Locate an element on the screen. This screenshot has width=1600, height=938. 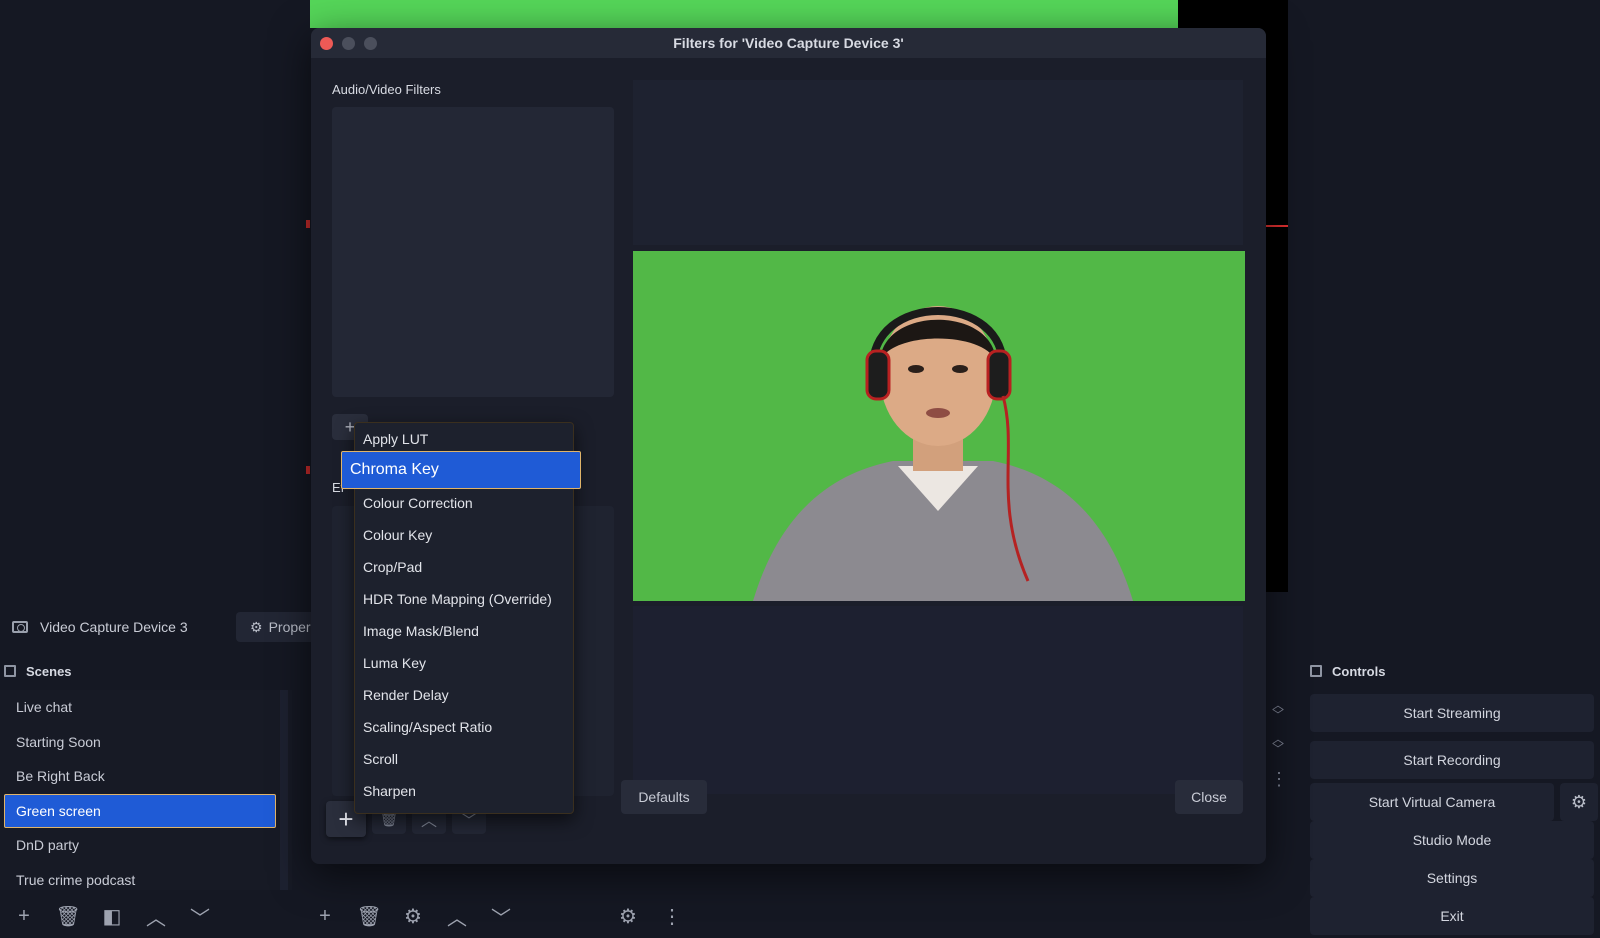
mixer-toolbar: ⚙ ⋮ is located at coordinates (650, 916).